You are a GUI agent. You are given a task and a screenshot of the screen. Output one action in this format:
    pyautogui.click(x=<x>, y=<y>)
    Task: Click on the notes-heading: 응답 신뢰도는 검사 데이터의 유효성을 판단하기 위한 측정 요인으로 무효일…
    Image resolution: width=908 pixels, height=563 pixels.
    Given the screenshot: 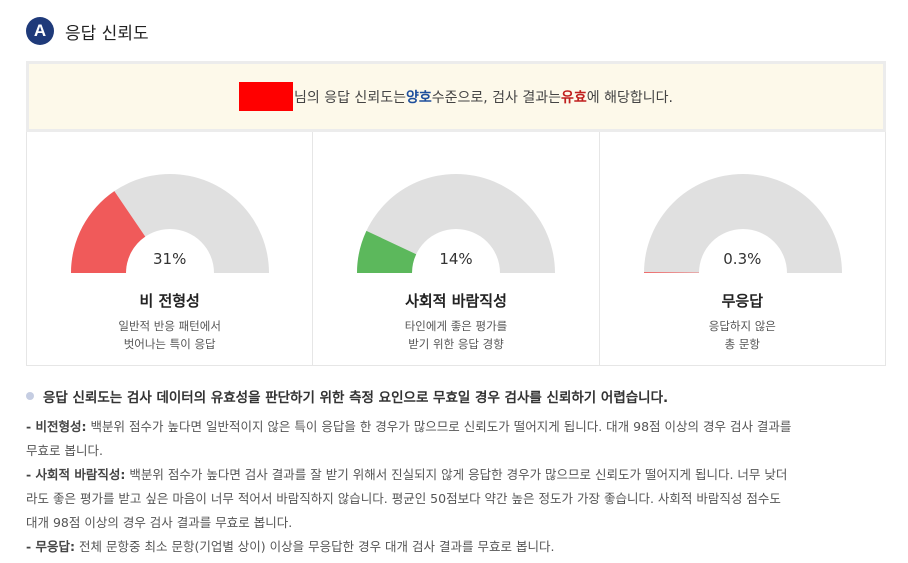 What is the action you would take?
    pyautogui.click(x=347, y=396)
    